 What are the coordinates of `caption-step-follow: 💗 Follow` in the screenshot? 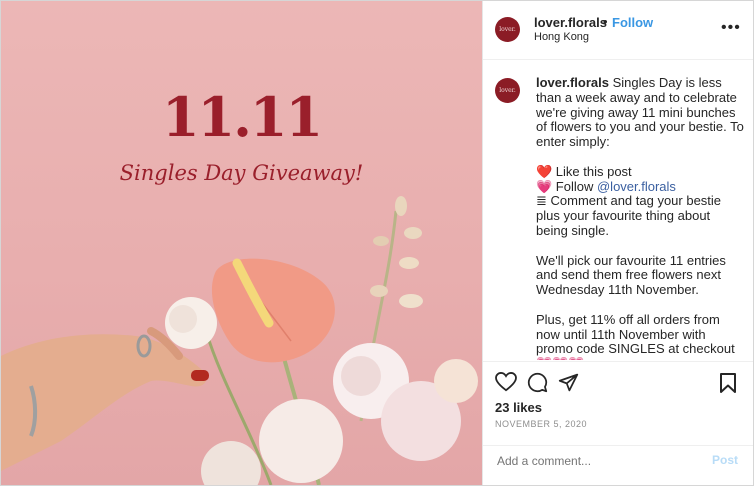 It's located at (566, 186).